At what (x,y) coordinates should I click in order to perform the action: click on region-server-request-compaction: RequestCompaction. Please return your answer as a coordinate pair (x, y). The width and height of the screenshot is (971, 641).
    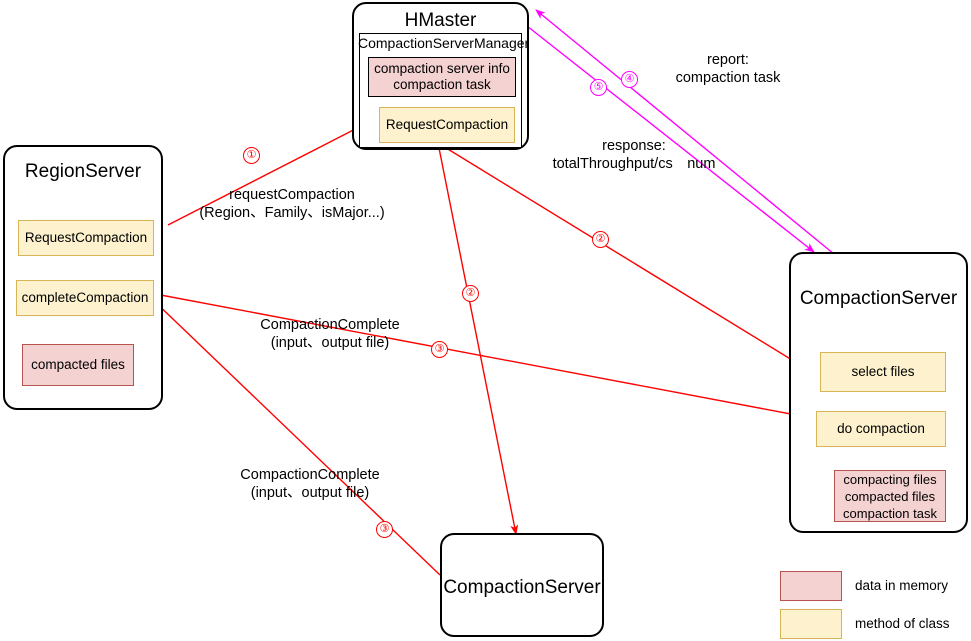
    Looking at the image, I should click on (86, 238).